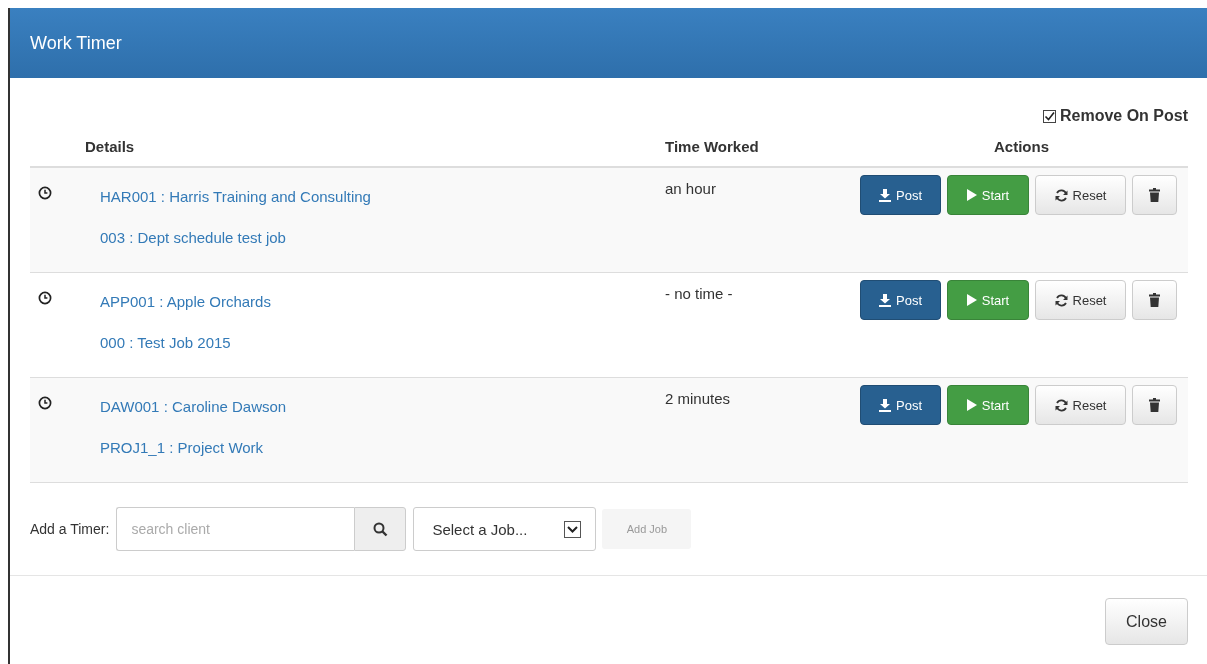 This screenshot has height=664, width=1207. What do you see at coordinates (76, 43) in the screenshot?
I see `window-title: Work Timer` at bounding box center [76, 43].